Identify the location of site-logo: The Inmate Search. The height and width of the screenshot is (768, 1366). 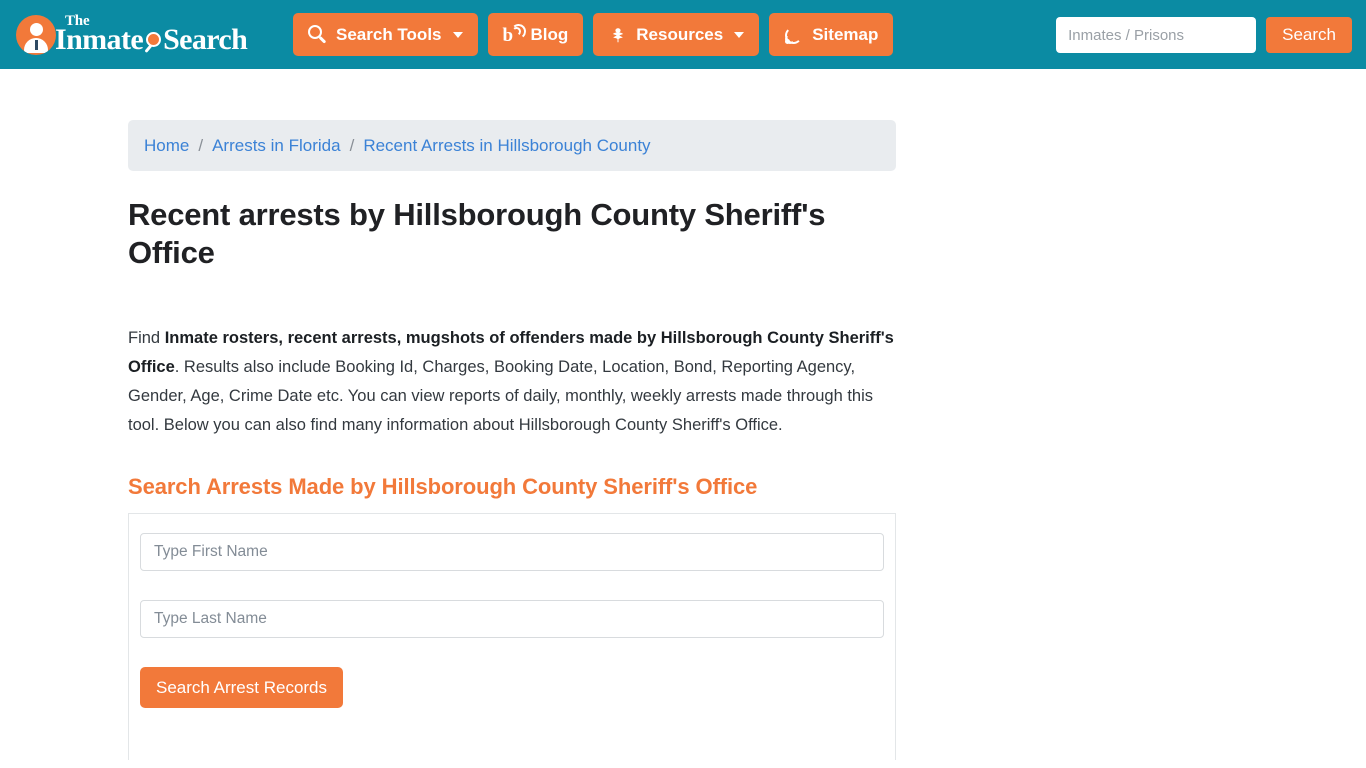
(132, 35).